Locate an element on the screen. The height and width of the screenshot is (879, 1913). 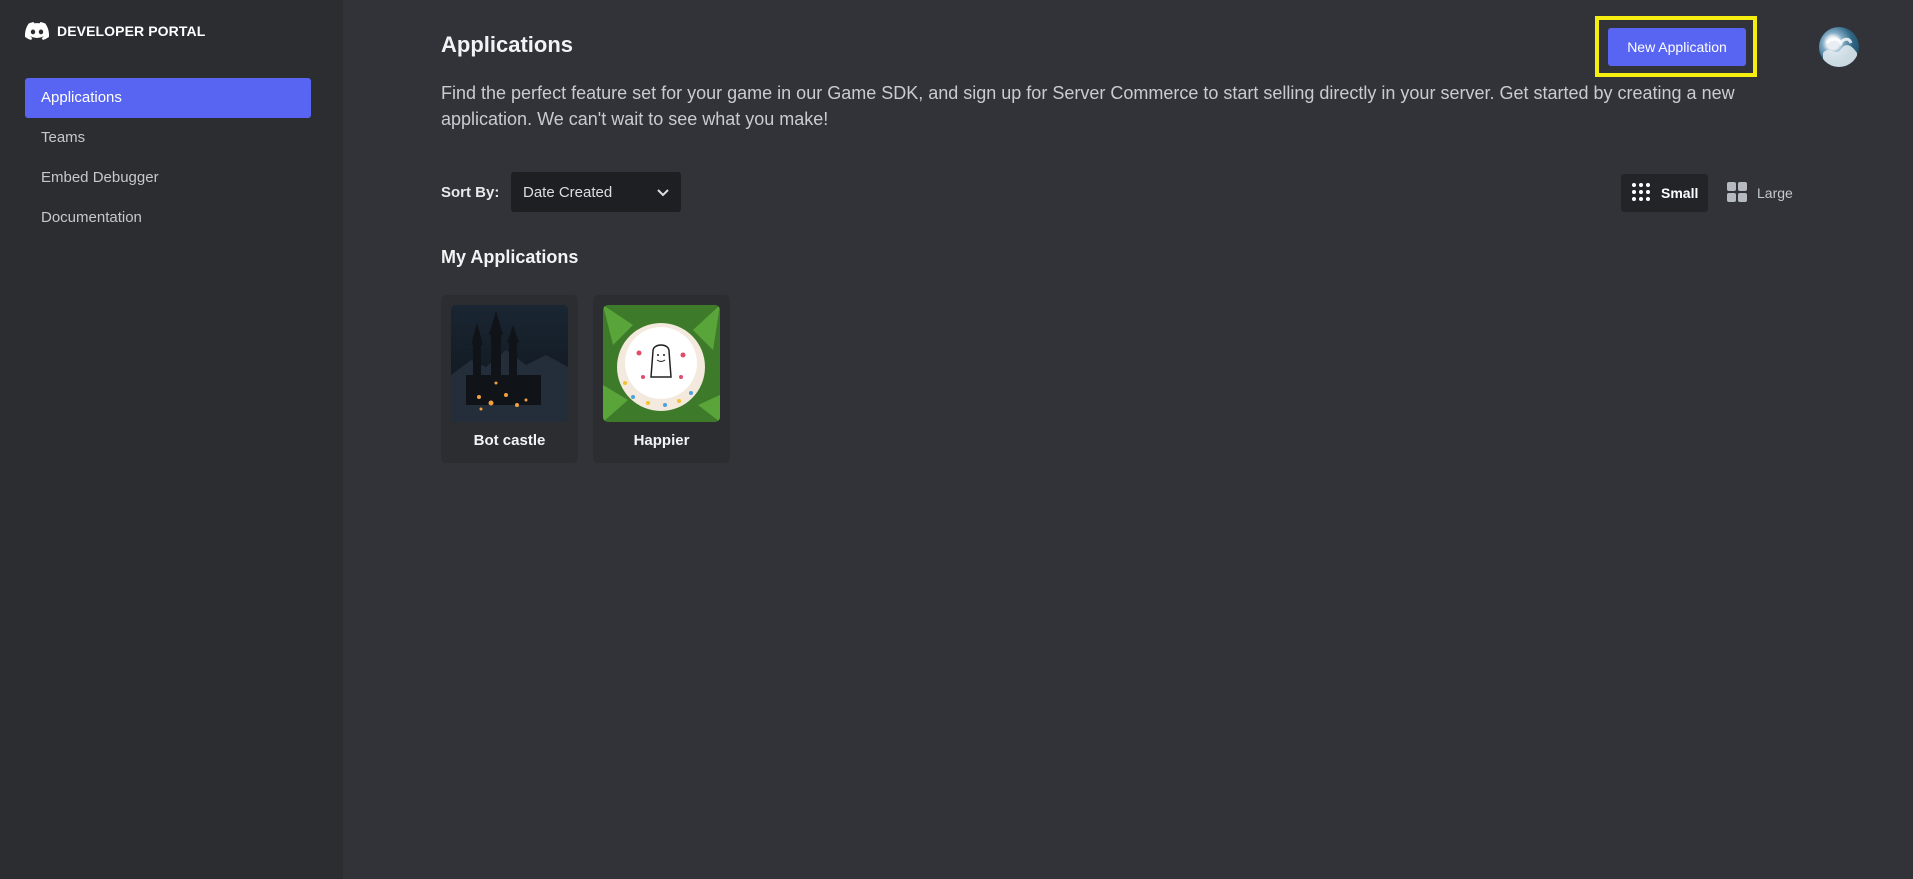
sidebar-item-documentation: Documentation is located at coordinates (168, 218).